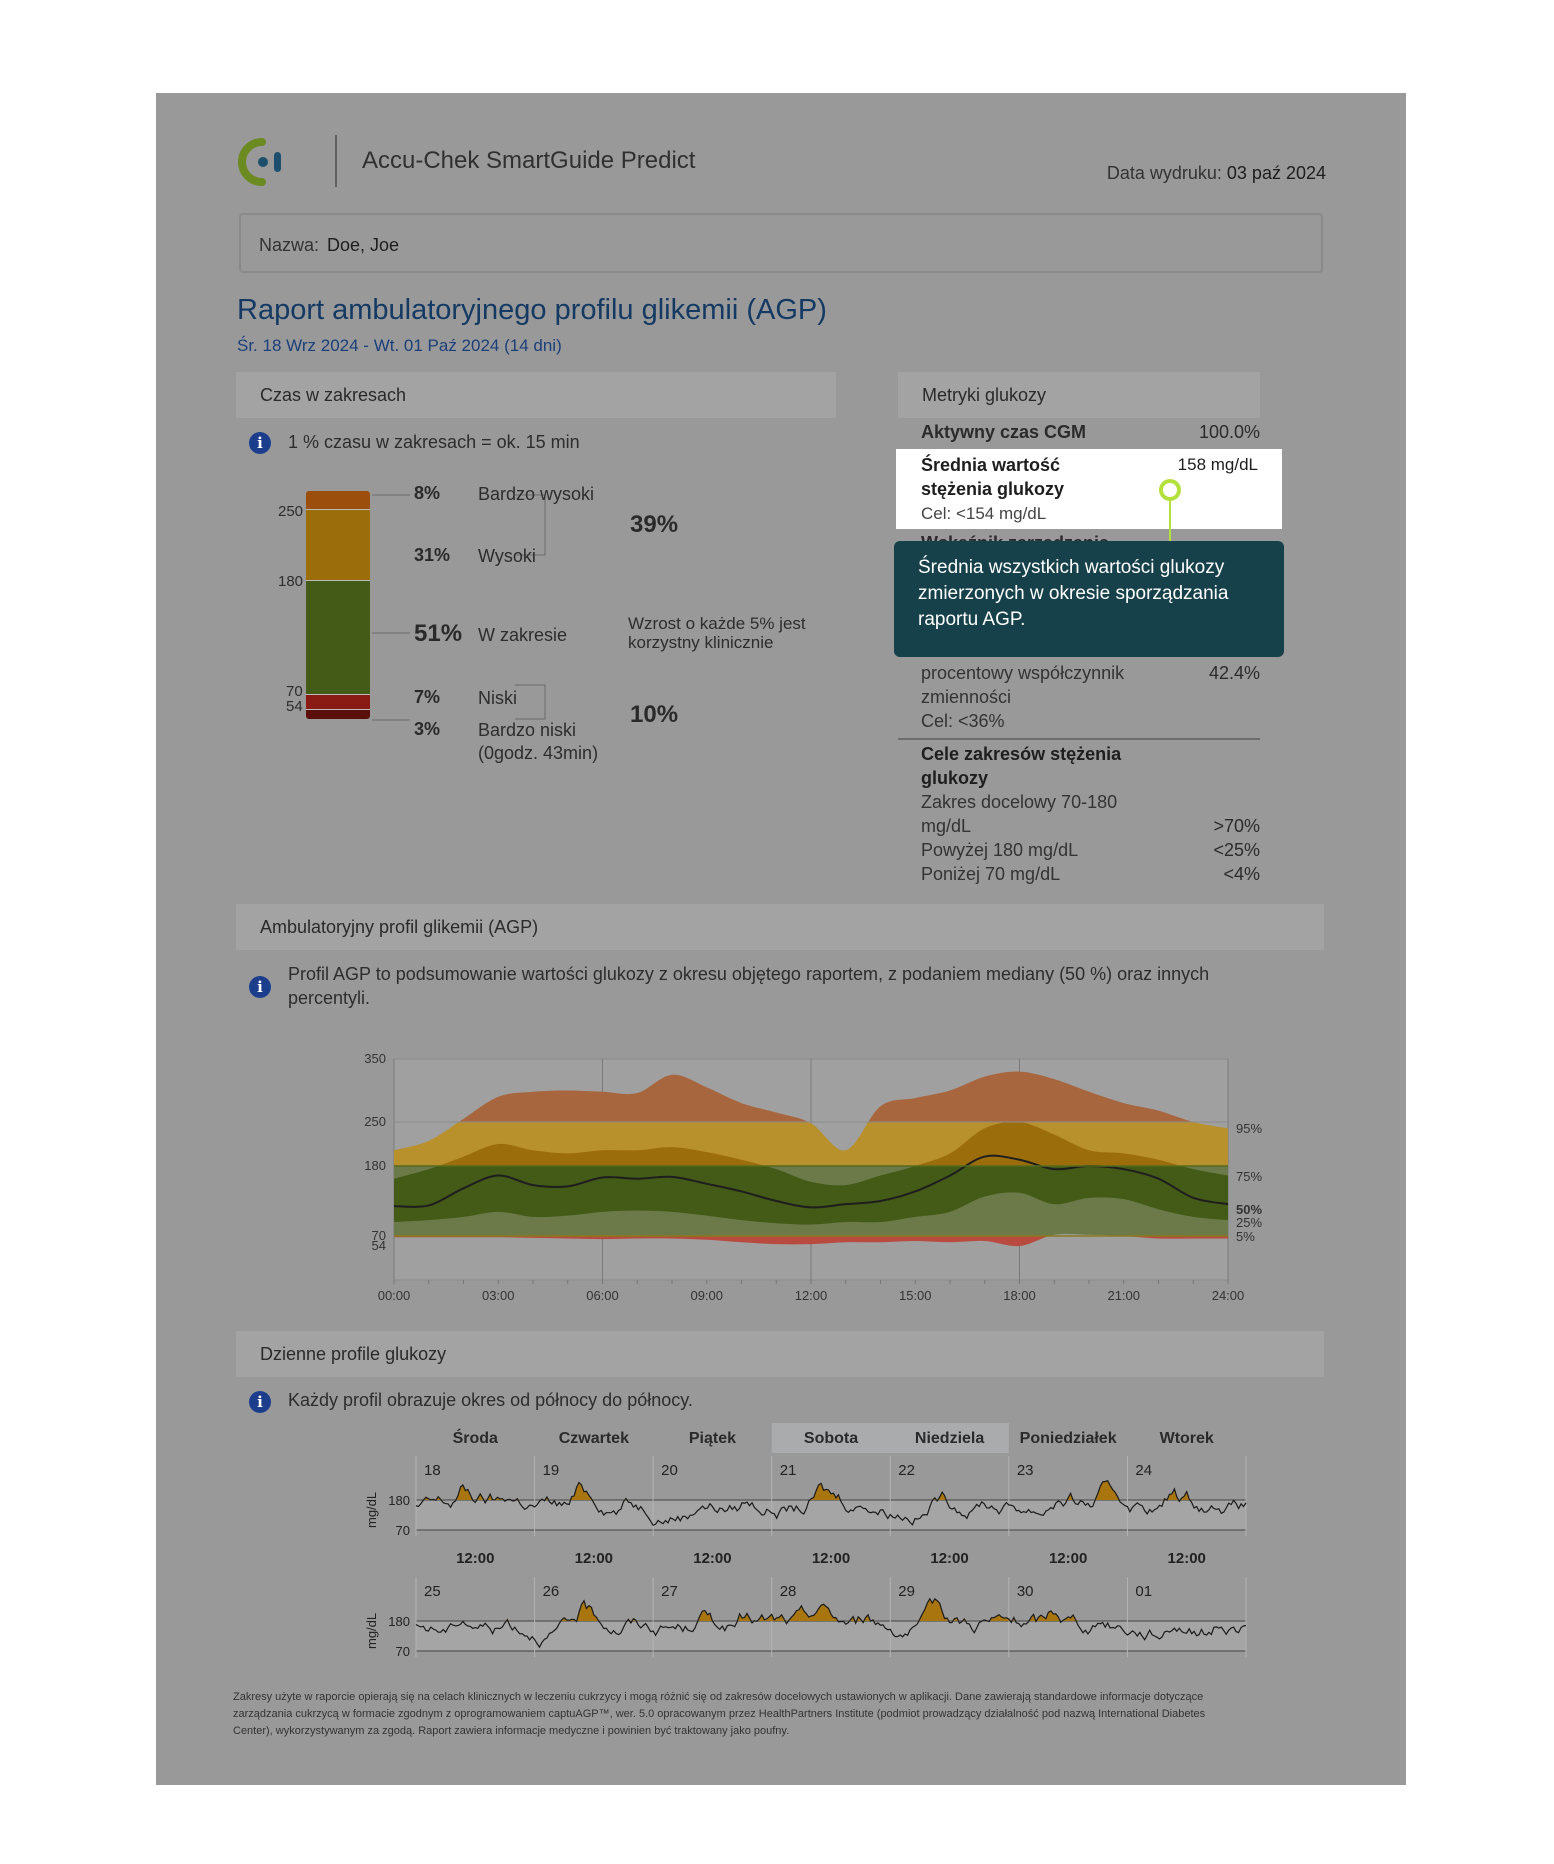 The height and width of the screenshot is (1864, 1554). I want to click on mean-glucose-target: Cel: <154 mg/dL, so click(984, 513).